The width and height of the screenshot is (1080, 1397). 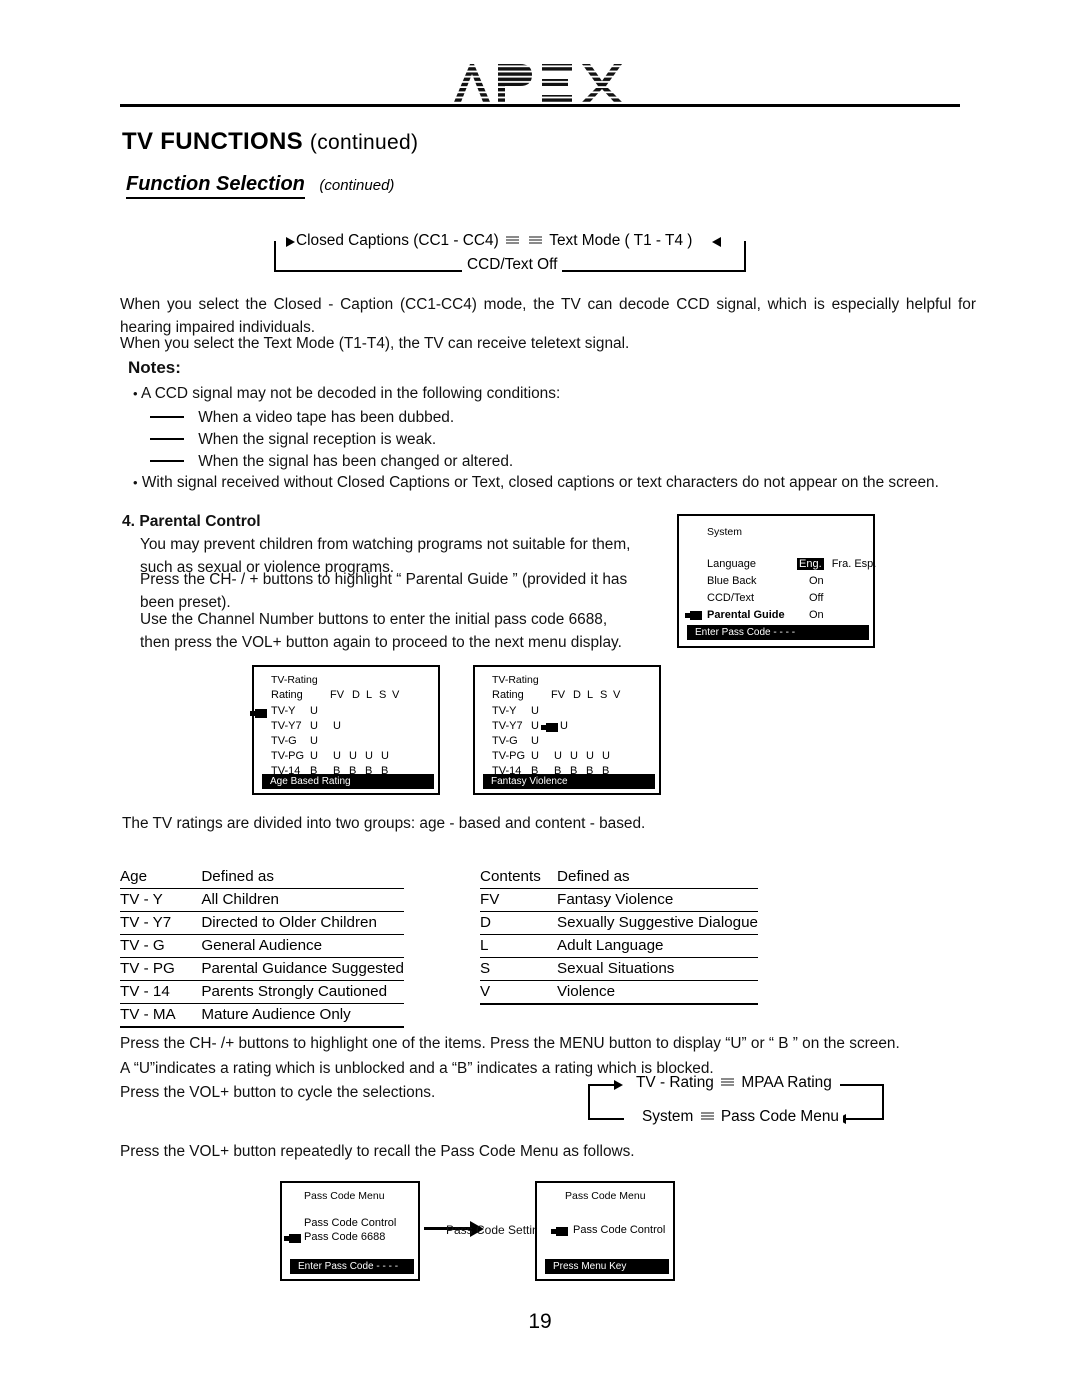 What do you see at coordinates (262, 900) in the screenshot?
I see `table-row: TV - Y All Children` at bounding box center [262, 900].